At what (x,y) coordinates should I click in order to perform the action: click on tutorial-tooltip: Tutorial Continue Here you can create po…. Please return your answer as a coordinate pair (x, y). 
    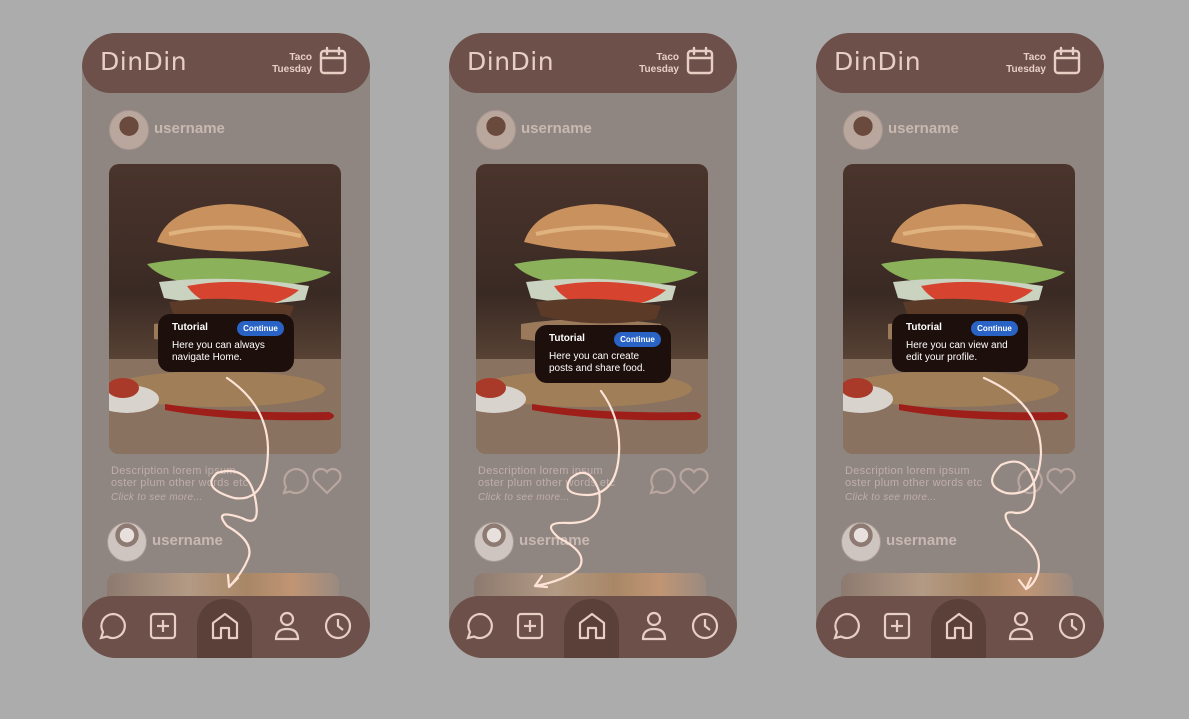
    Looking at the image, I should click on (603, 354).